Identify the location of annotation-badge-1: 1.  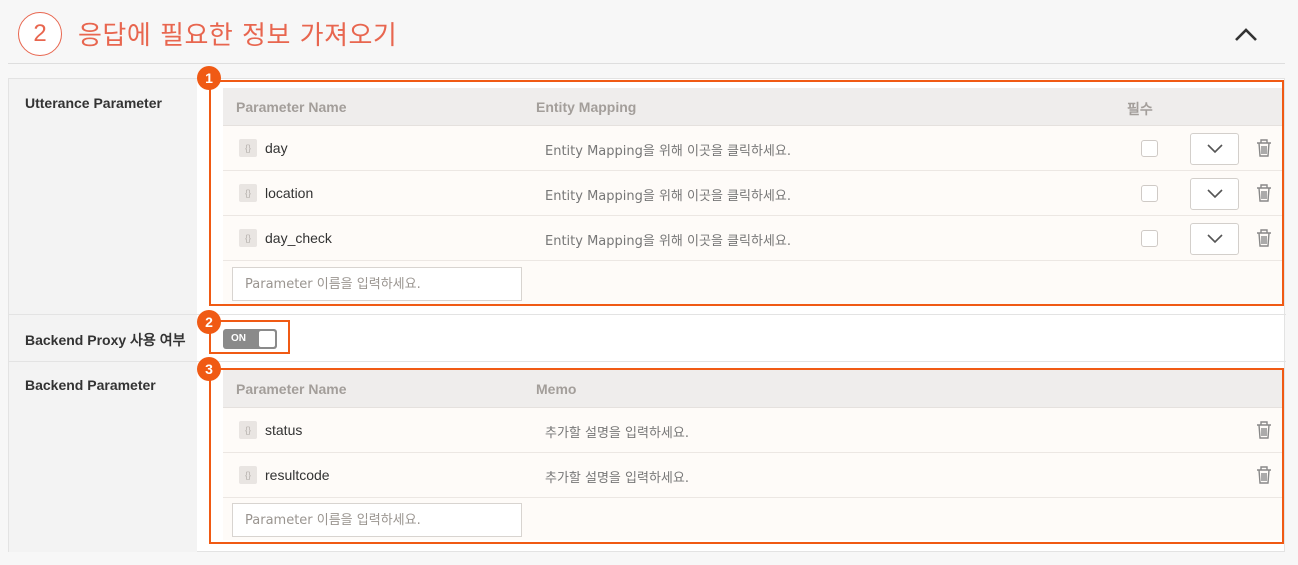
(209, 78).